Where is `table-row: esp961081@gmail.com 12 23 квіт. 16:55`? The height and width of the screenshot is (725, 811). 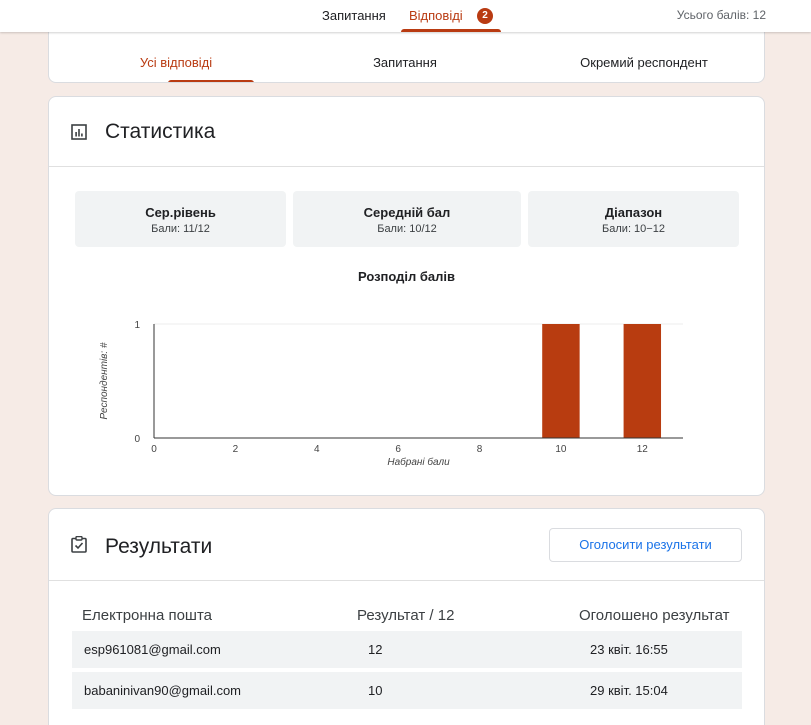
table-row: esp961081@gmail.com 12 23 квіт. 16:55 is located at coordinates (407, 649).